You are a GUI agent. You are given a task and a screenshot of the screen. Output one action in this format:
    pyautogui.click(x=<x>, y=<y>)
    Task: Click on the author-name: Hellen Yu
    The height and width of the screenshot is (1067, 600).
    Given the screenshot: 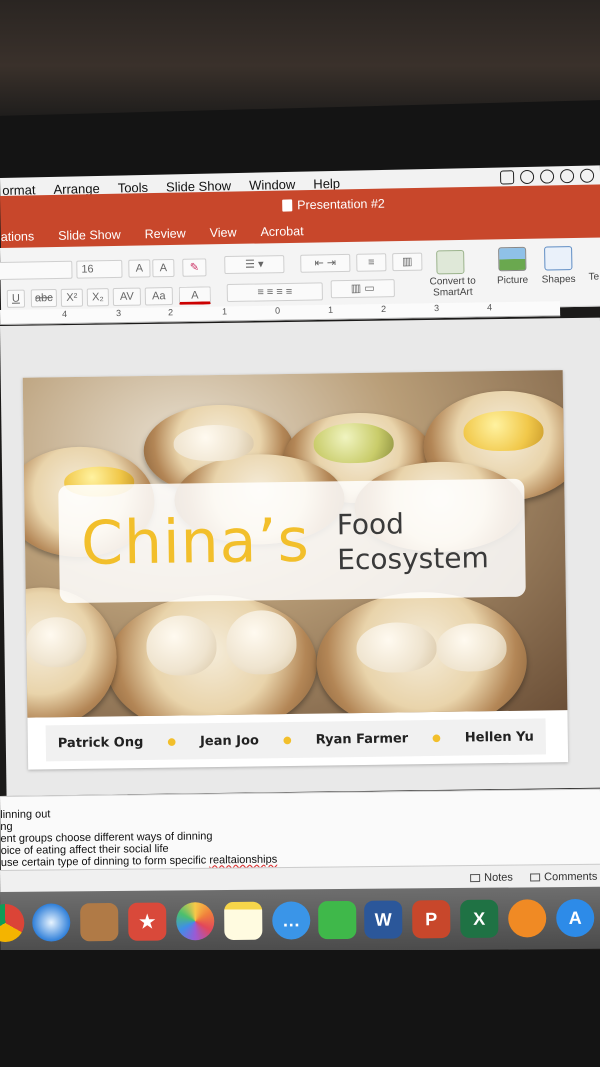 What is the action you would take?
    pyautogui.click(x=499, y=737)
    